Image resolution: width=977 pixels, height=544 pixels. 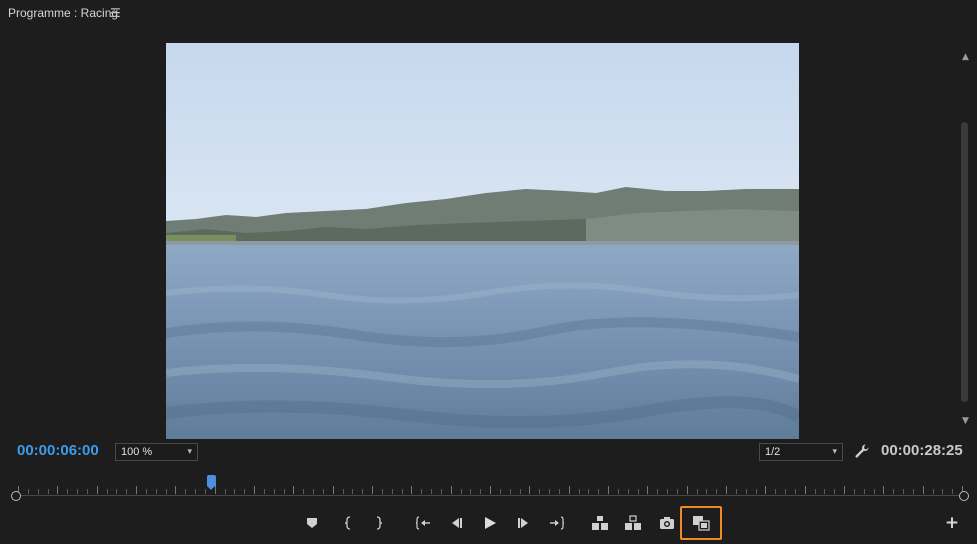 What do you see at coordinates (524, 523) in the screenshot?
I see `step-forward-button` at bounding box center [524, 523].